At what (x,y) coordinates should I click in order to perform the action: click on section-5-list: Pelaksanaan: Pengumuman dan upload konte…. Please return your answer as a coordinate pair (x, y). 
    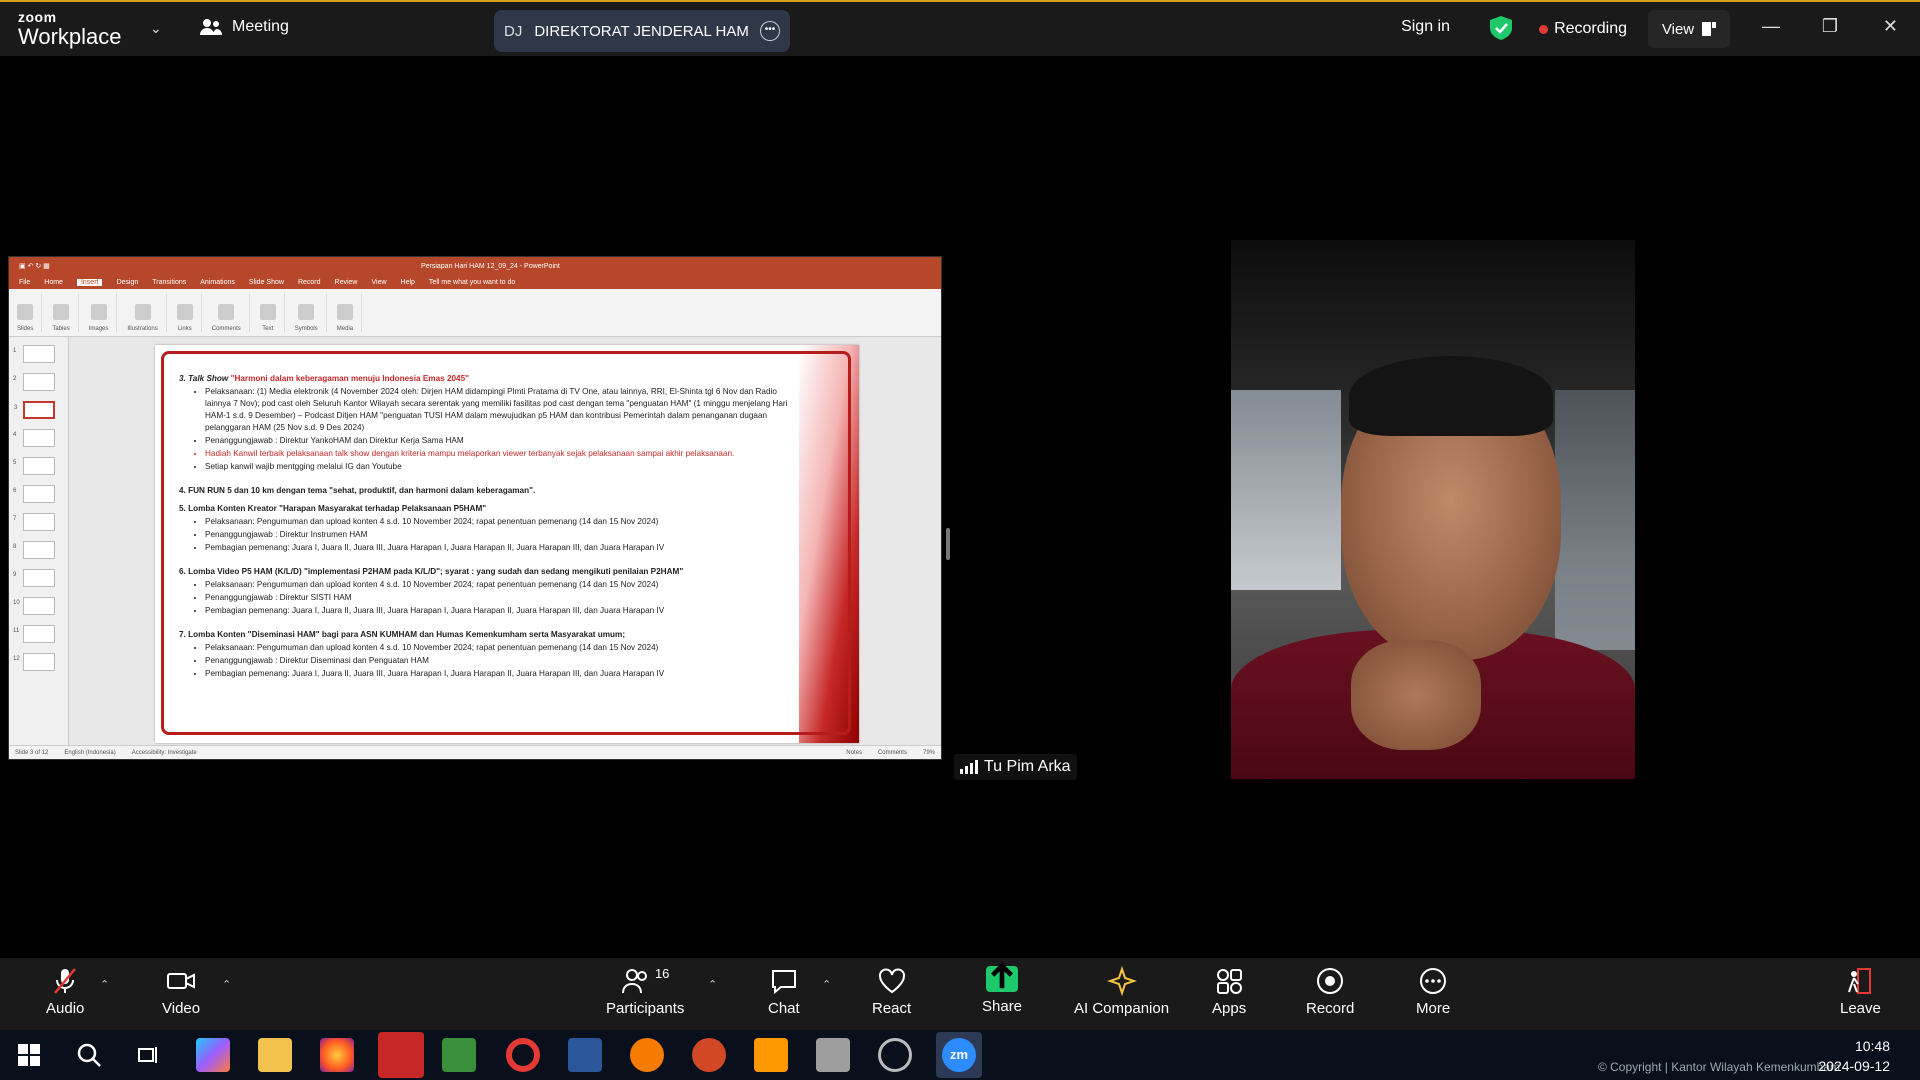
    Looking at the image, I should click on (489, 535).